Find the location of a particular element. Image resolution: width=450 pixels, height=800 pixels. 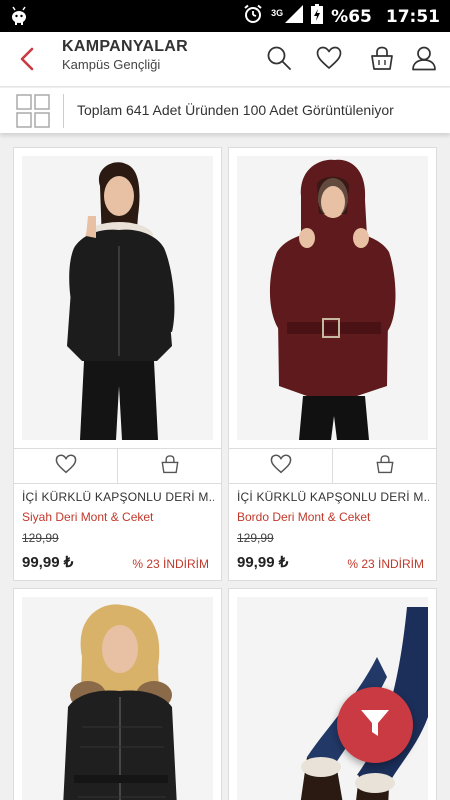

user-profile-icon is located at coordinates (424, 58).